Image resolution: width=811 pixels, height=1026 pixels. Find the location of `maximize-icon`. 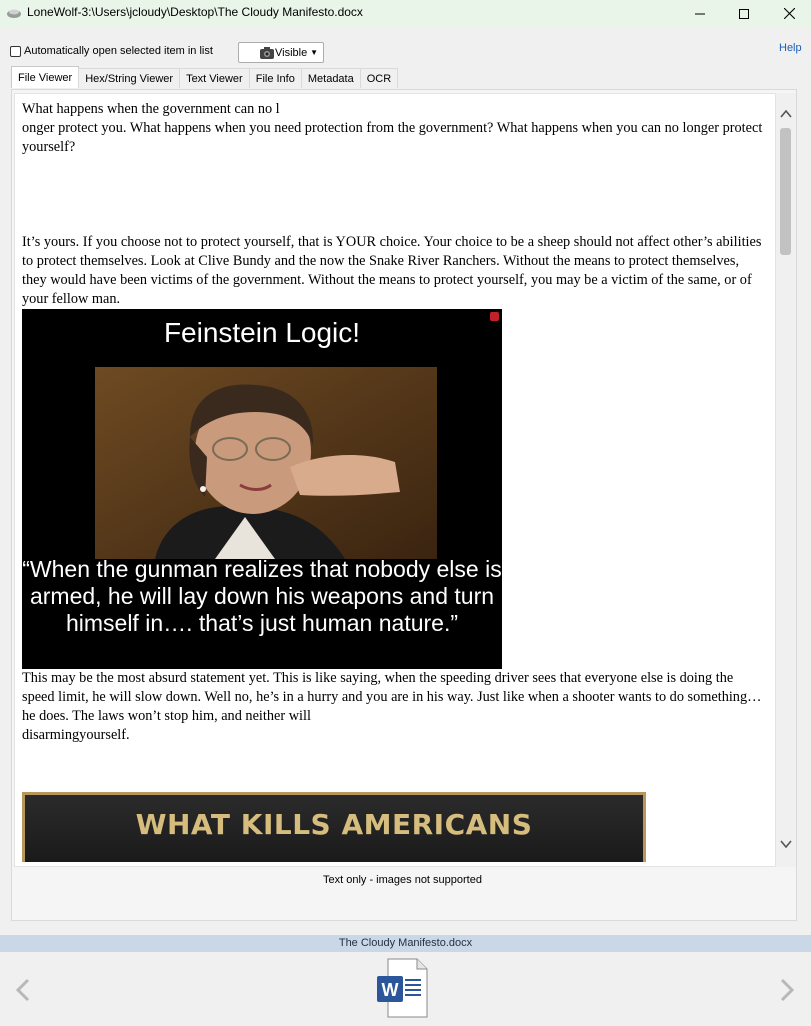

maximize-icon is located at coordinates (744, 13).